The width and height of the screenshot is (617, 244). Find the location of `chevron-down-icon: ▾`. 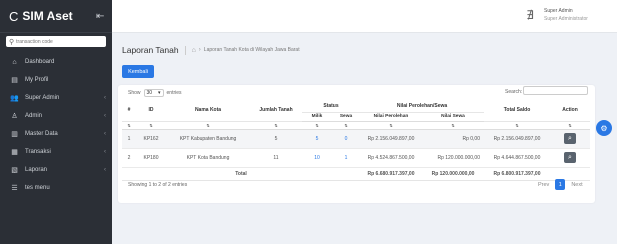

chevron-down-icon: ▾ is located at coordinates (159, 93).